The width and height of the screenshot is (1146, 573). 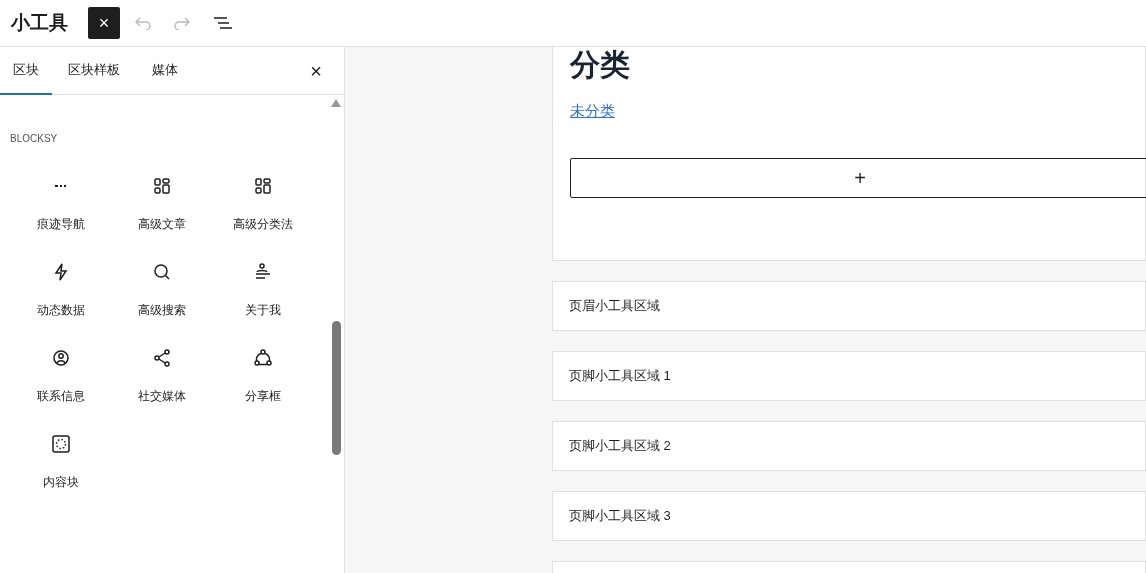 What do you see at coordinates (262, 396) in the screenshot?
I see `block-item: 分享框` at bounding box center [262, 396].